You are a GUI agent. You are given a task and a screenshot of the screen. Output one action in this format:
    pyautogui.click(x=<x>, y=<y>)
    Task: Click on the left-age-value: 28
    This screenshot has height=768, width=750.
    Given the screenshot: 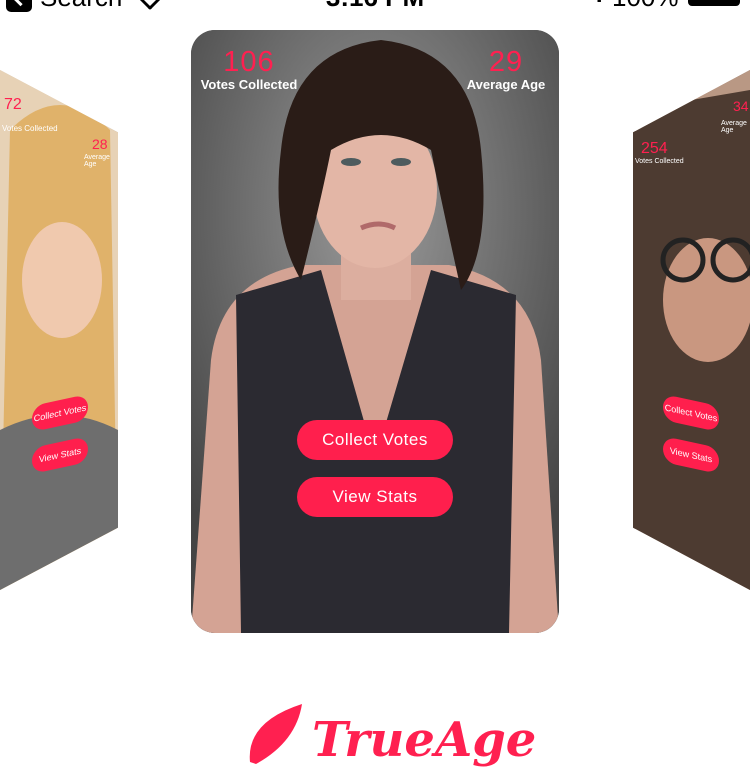 What is the action you would take?
    pyautogui.click(x=100, y=144)
    